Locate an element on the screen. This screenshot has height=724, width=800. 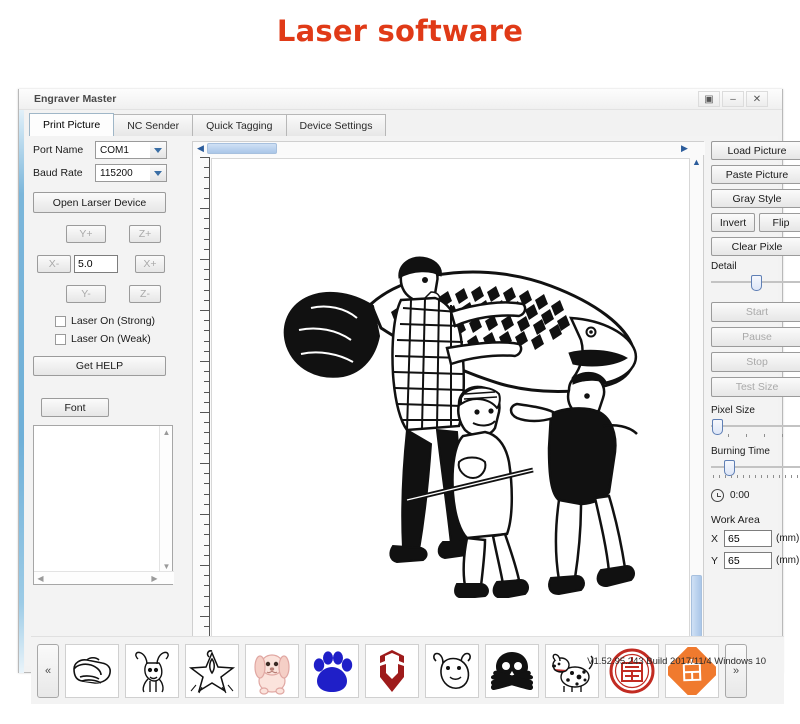
laser-strong-row: Laser On (Strong) is located at coordinates (120, 321).